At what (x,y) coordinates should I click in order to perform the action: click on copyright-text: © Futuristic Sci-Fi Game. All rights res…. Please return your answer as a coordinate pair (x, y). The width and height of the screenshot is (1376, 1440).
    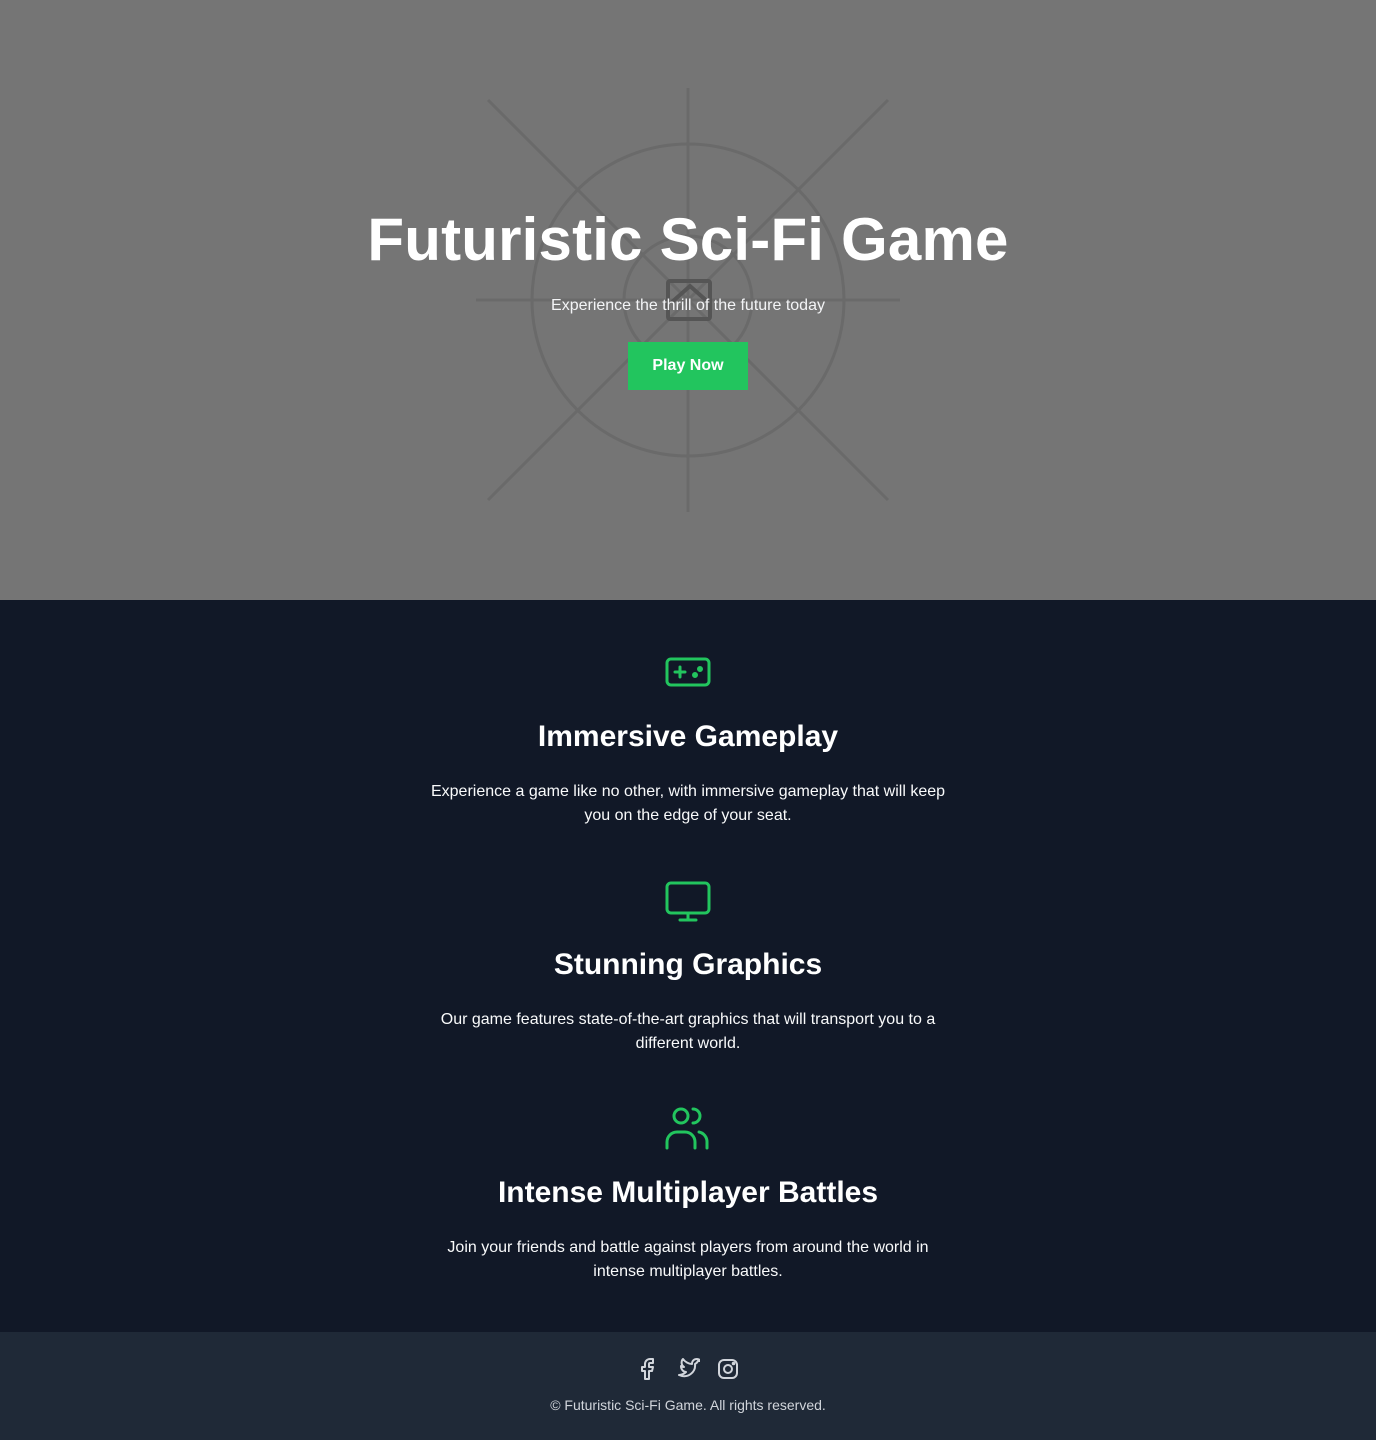
    Looking at the image, I should click on (688, 1405).